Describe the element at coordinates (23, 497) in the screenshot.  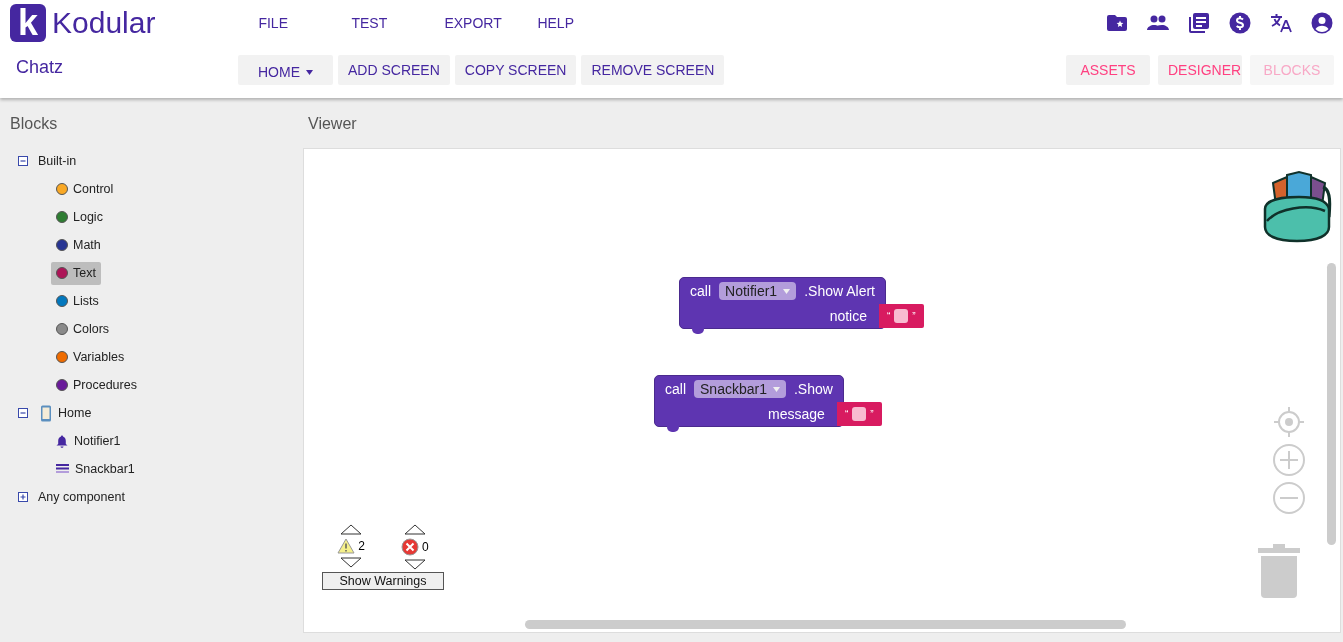
I see `expand-icon` at that location.